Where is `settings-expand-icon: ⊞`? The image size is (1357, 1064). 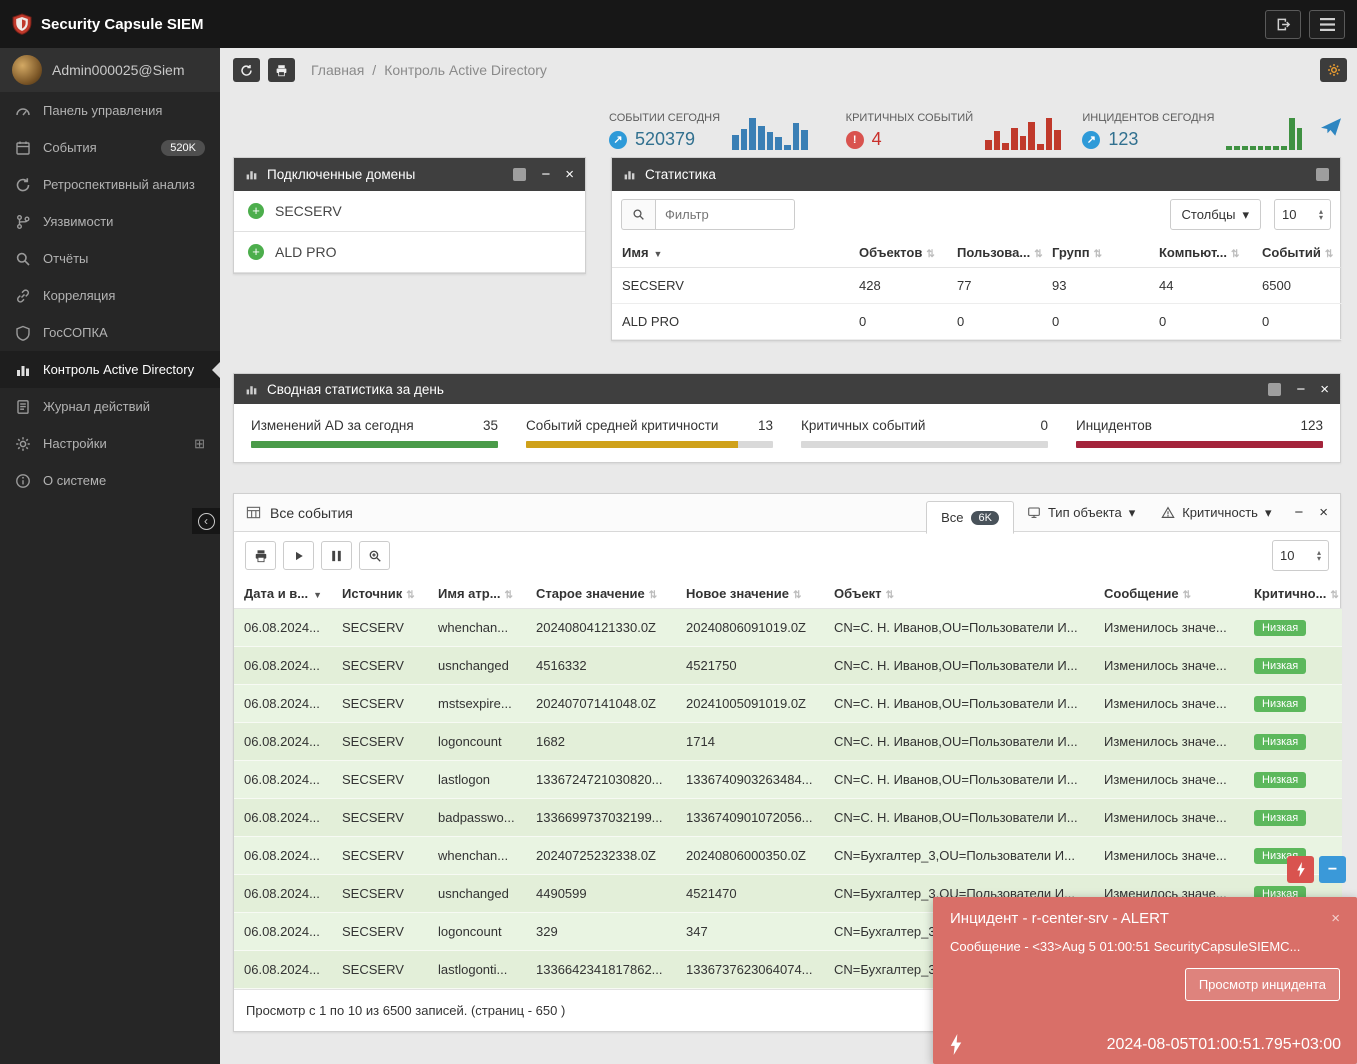 settings-expand-icon: ⊞ is located at coordinates (199, 444).